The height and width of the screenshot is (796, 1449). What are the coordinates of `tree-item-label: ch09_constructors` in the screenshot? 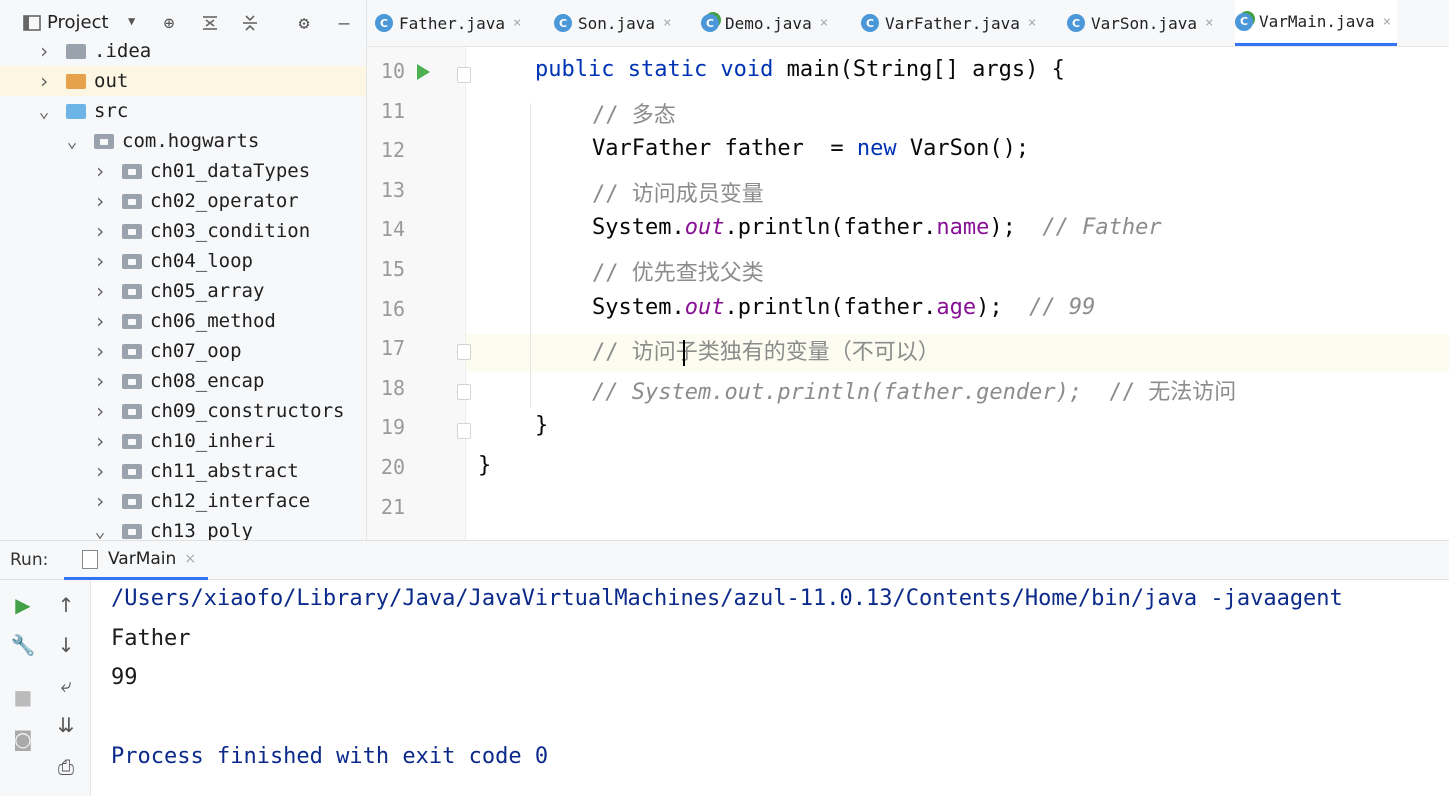 It's located at (247, 411).